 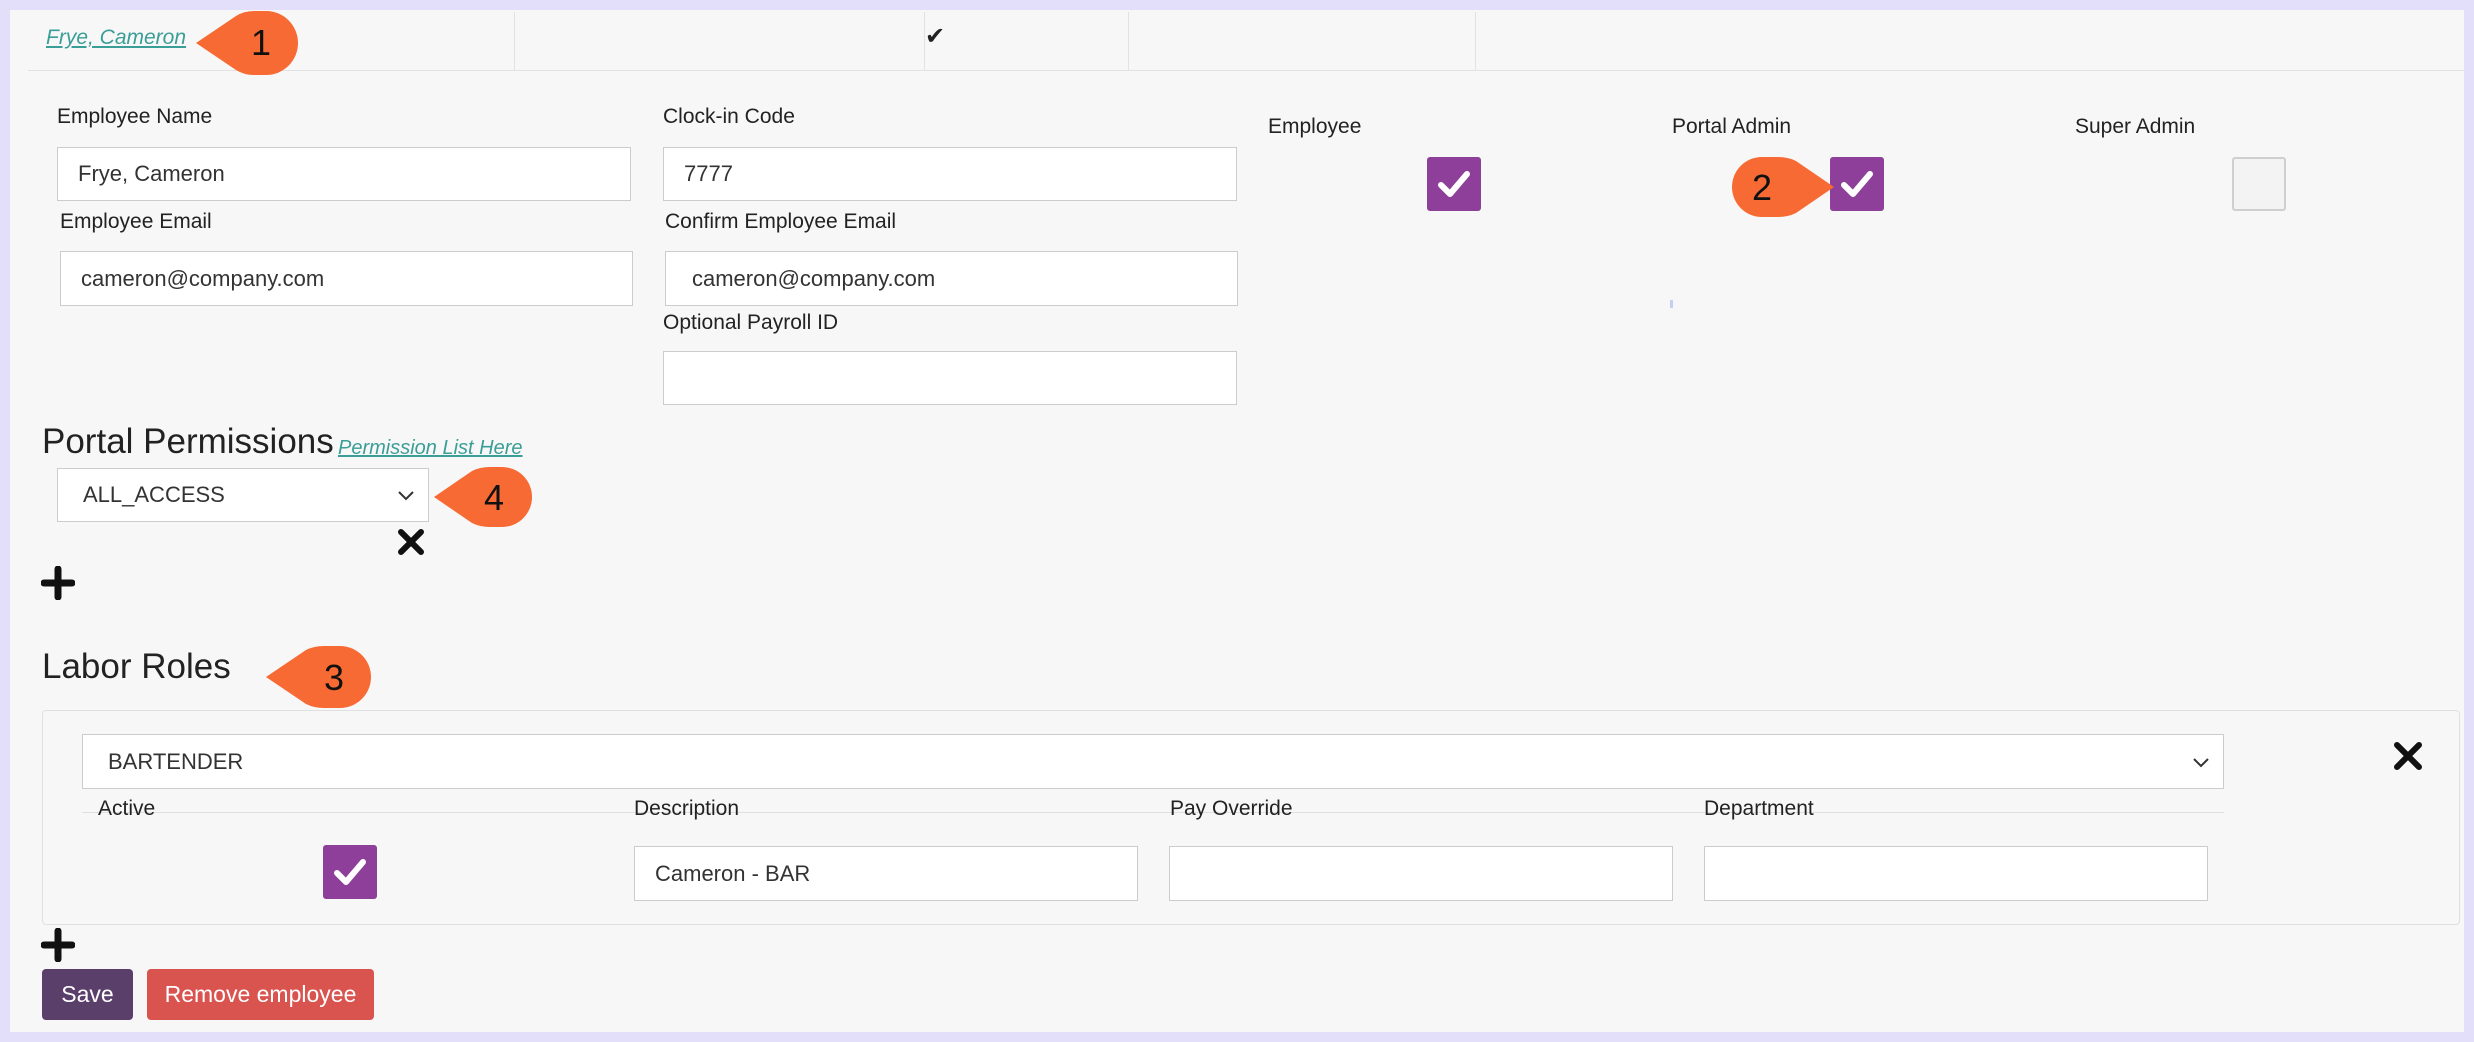 I want to click on payroll-id-label: Optional Payroll ID, so click(x=751, y=322).